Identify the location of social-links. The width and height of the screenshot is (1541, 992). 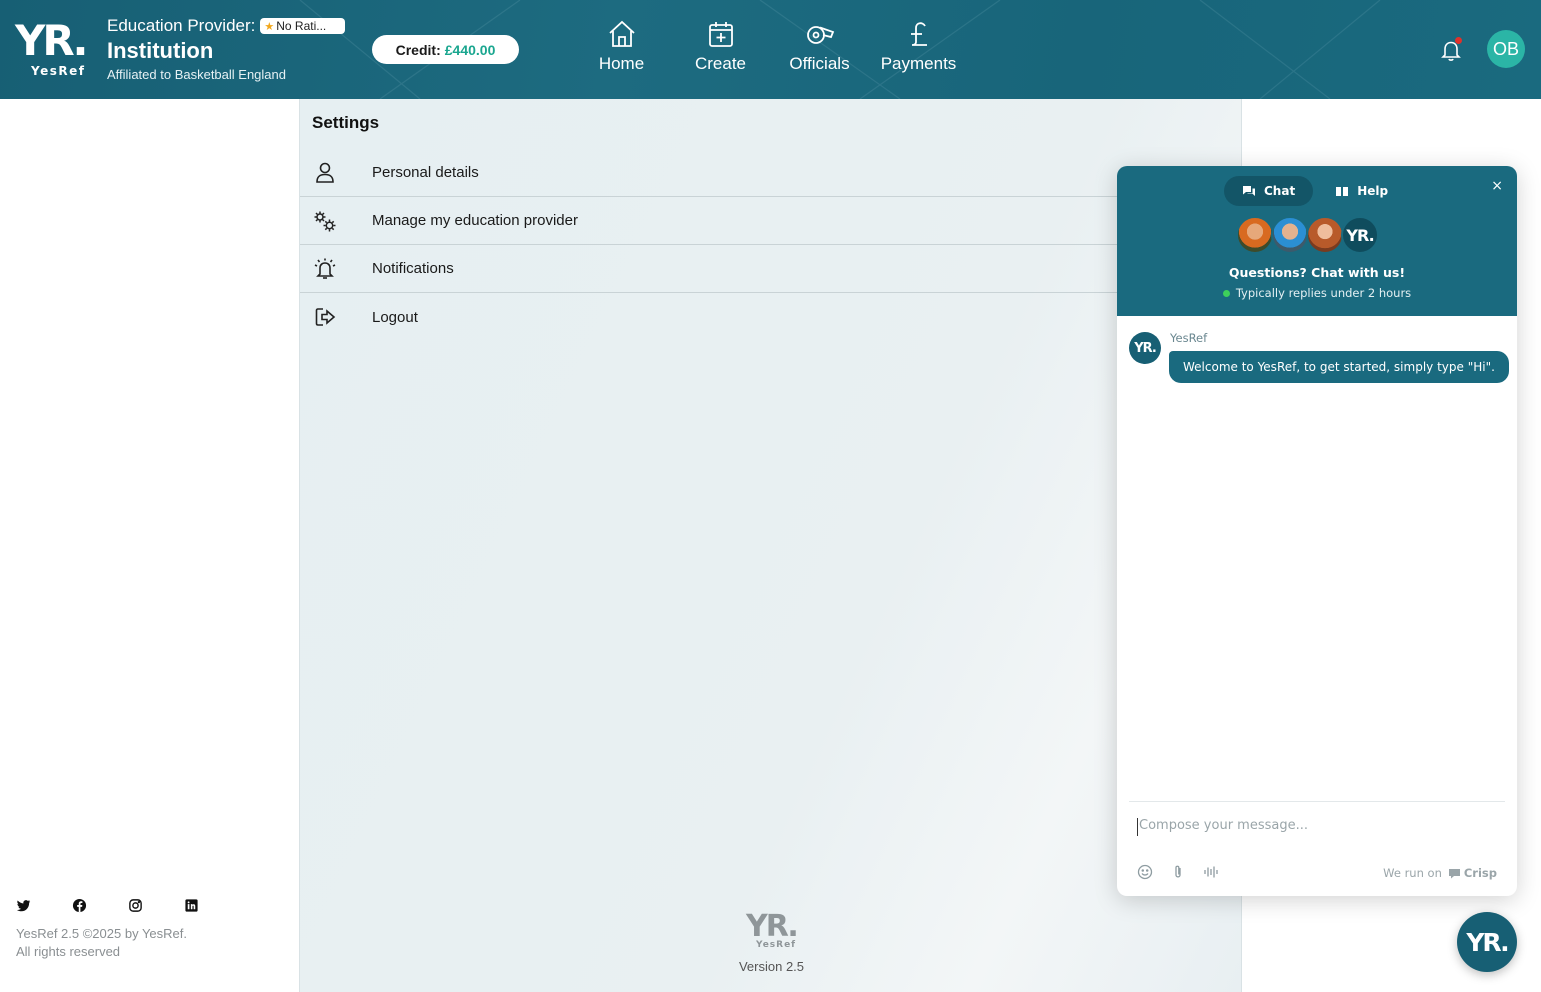
(107, 905).